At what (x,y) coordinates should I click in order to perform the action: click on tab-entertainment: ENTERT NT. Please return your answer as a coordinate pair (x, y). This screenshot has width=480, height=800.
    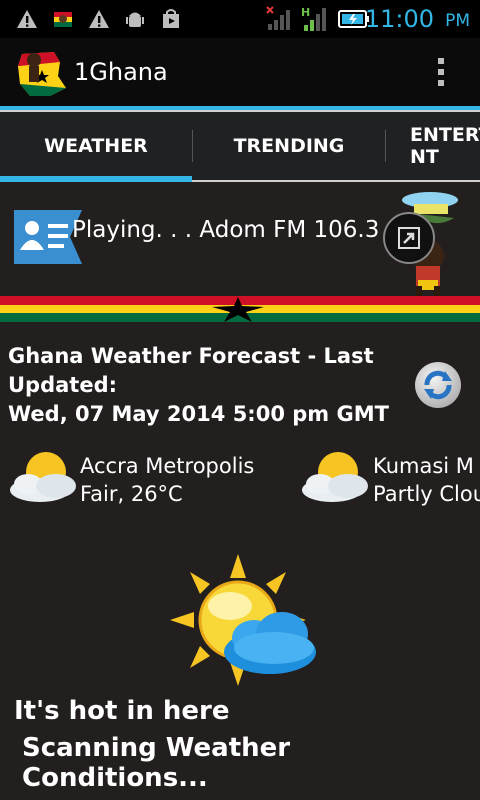
    Looking at the image, I should click on (445, 146).